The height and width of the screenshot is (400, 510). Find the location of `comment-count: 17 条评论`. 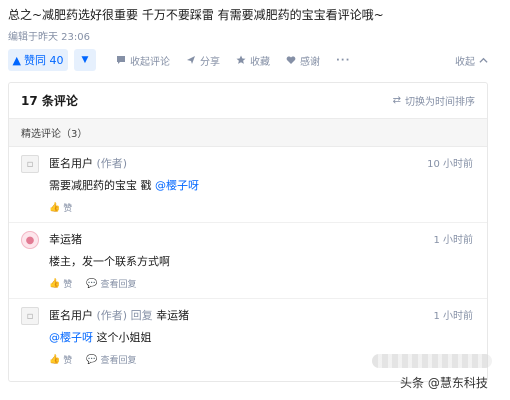

comment-count: 17 条评论 is located at coordinates (49, 101).